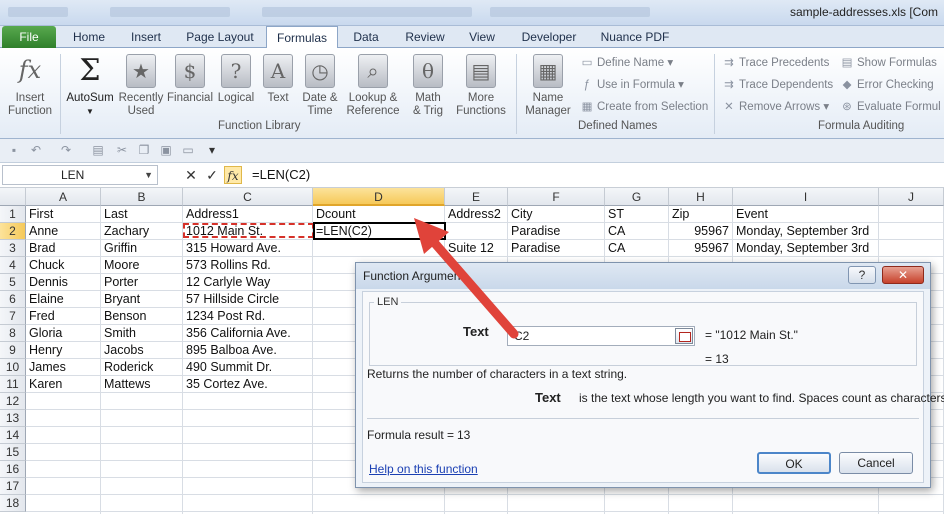 This screenshot has height=514, width=944. Describe the element at coordinates (248, 299) in the screenshot. I see `cell-c6: 57 Hillside Circle` at that location.